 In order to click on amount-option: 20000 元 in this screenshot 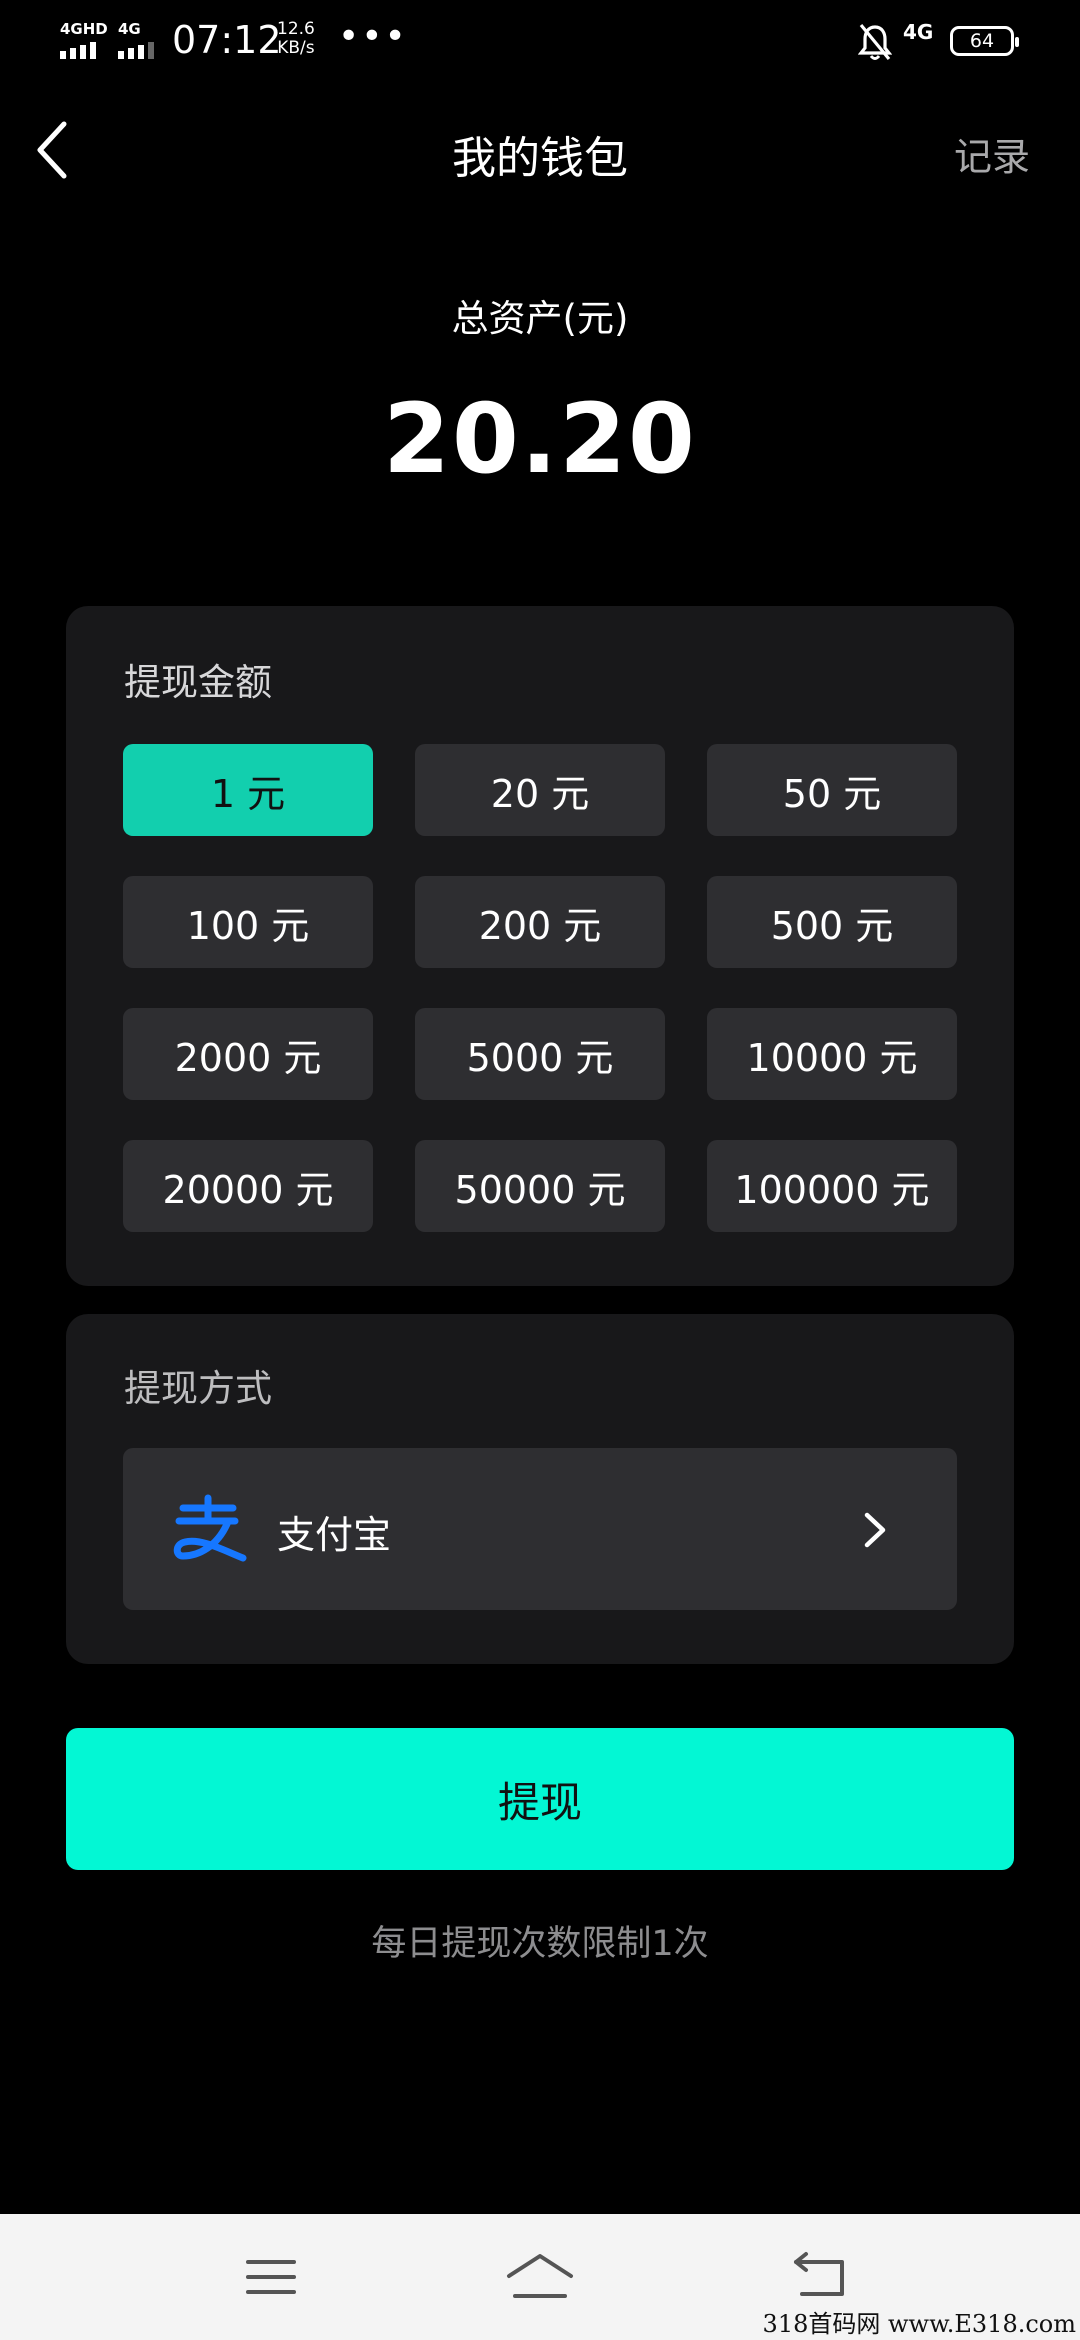, I will do `click(248, 1186)`.